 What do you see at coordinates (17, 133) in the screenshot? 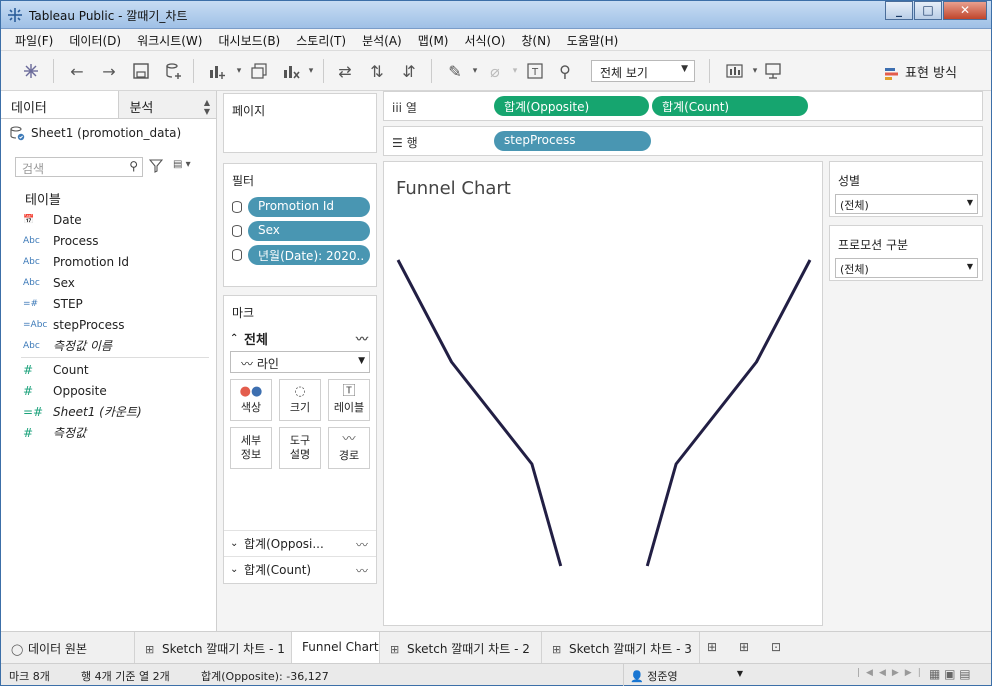
I see `datasource-icon` at bounding box center [17, 133].